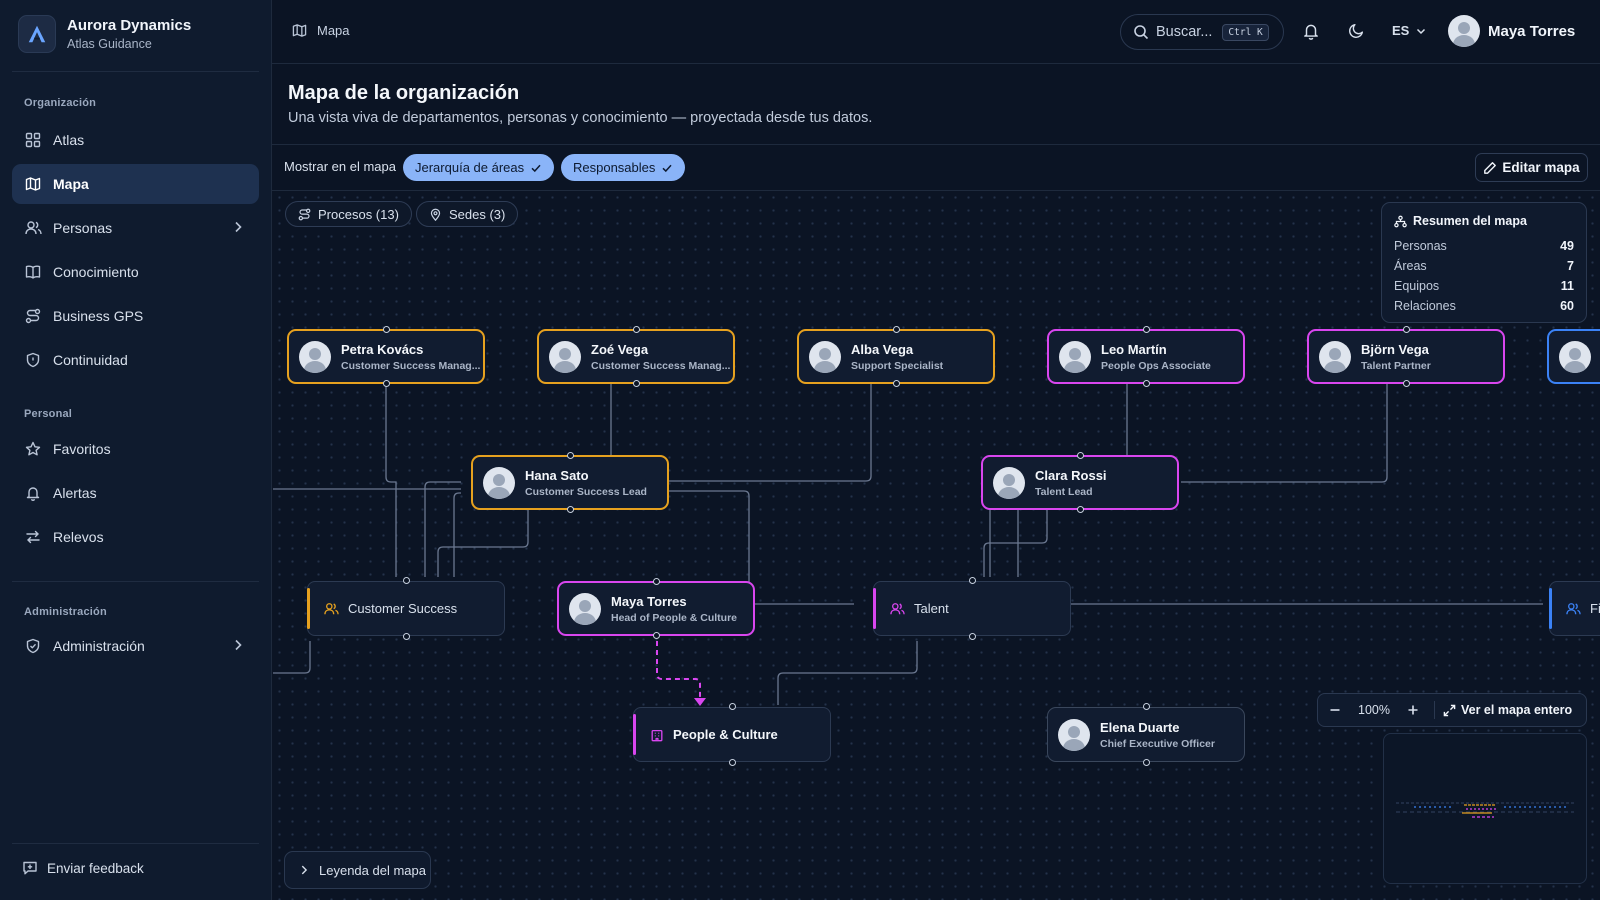  I want to click on area-node-people-culture: People & Culture, so click(732, 734).